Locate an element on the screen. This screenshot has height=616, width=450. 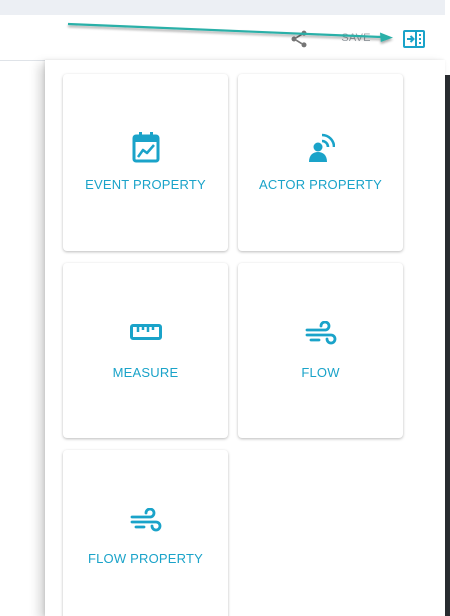
flow-card: FLOW is located at coordinates (320, 350).